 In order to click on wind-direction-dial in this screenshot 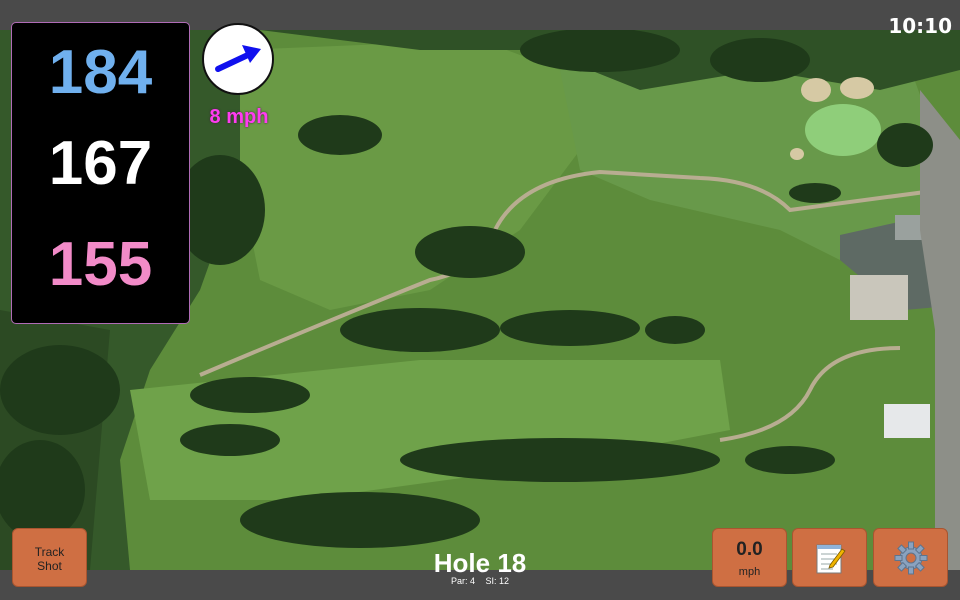, I will do `click(238, 59)`.